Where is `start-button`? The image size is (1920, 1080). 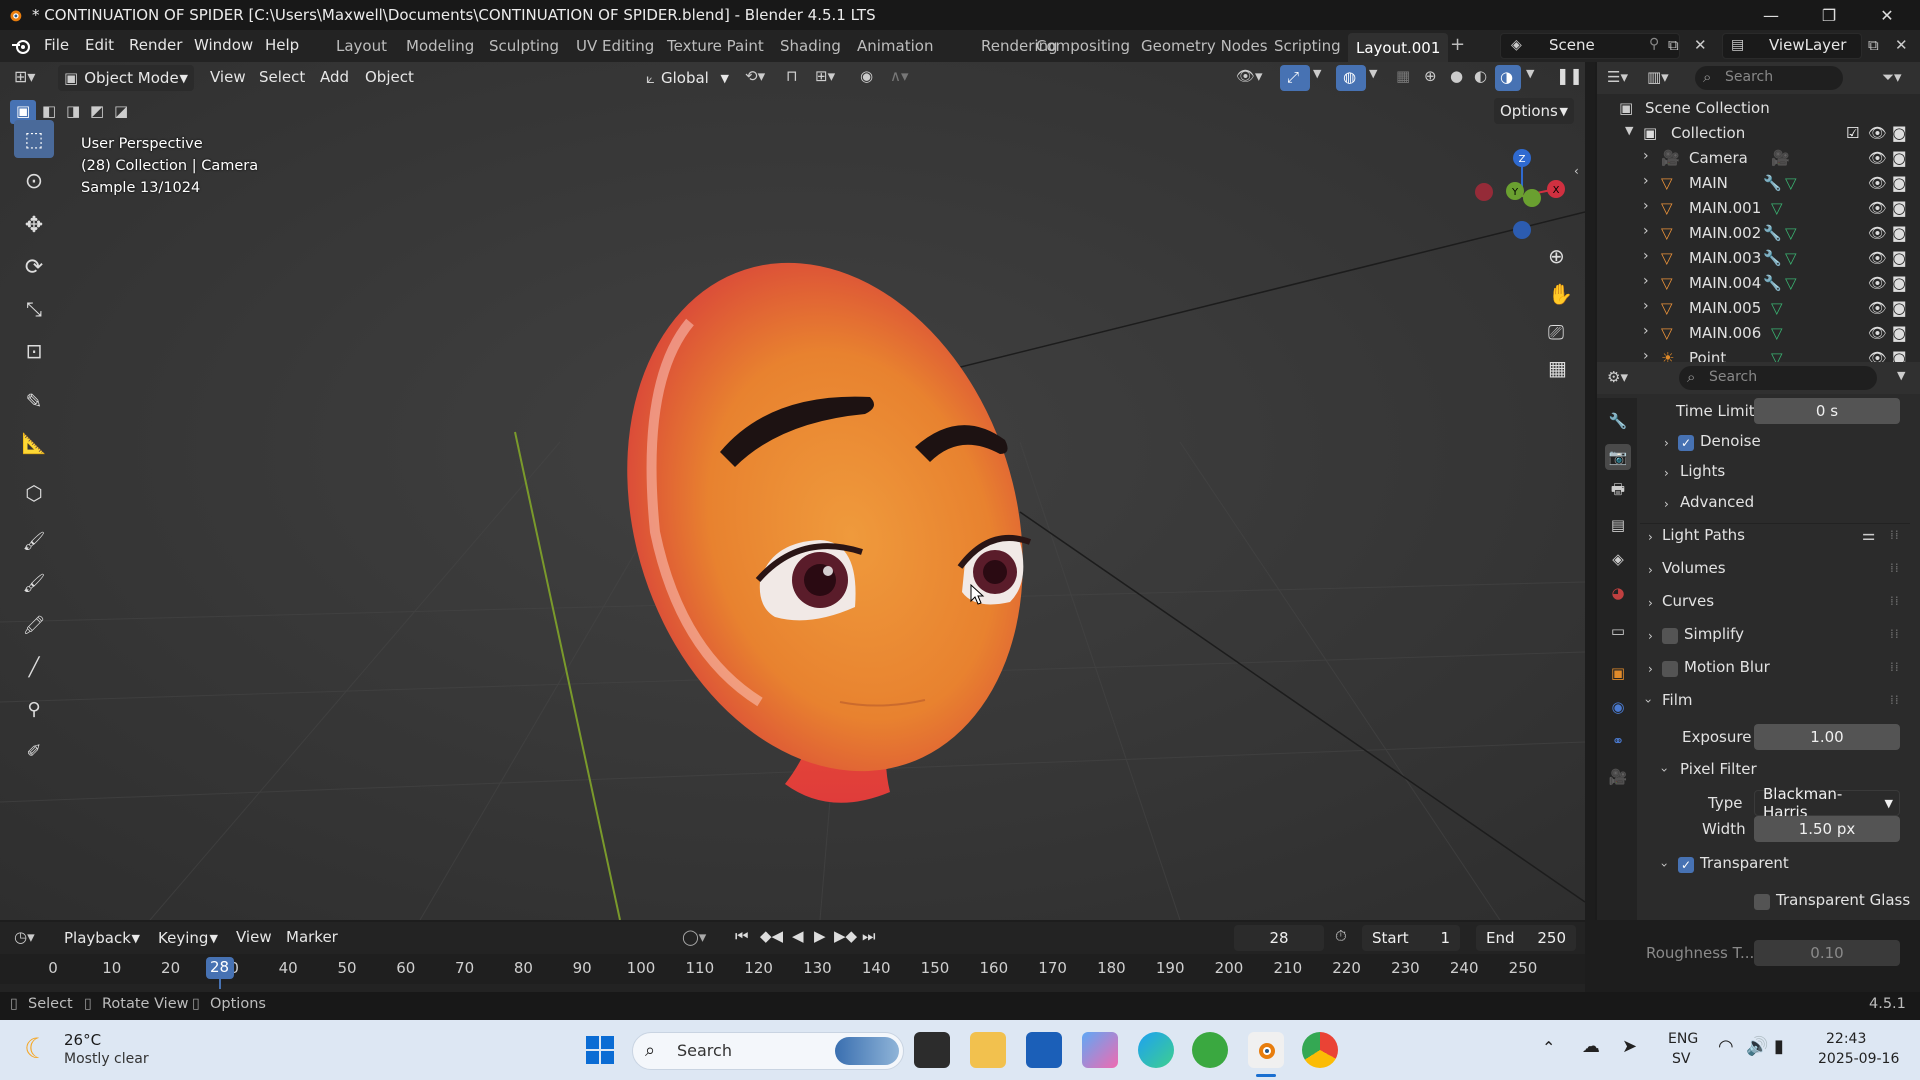
start-button is located at coordinates (600, 1050).